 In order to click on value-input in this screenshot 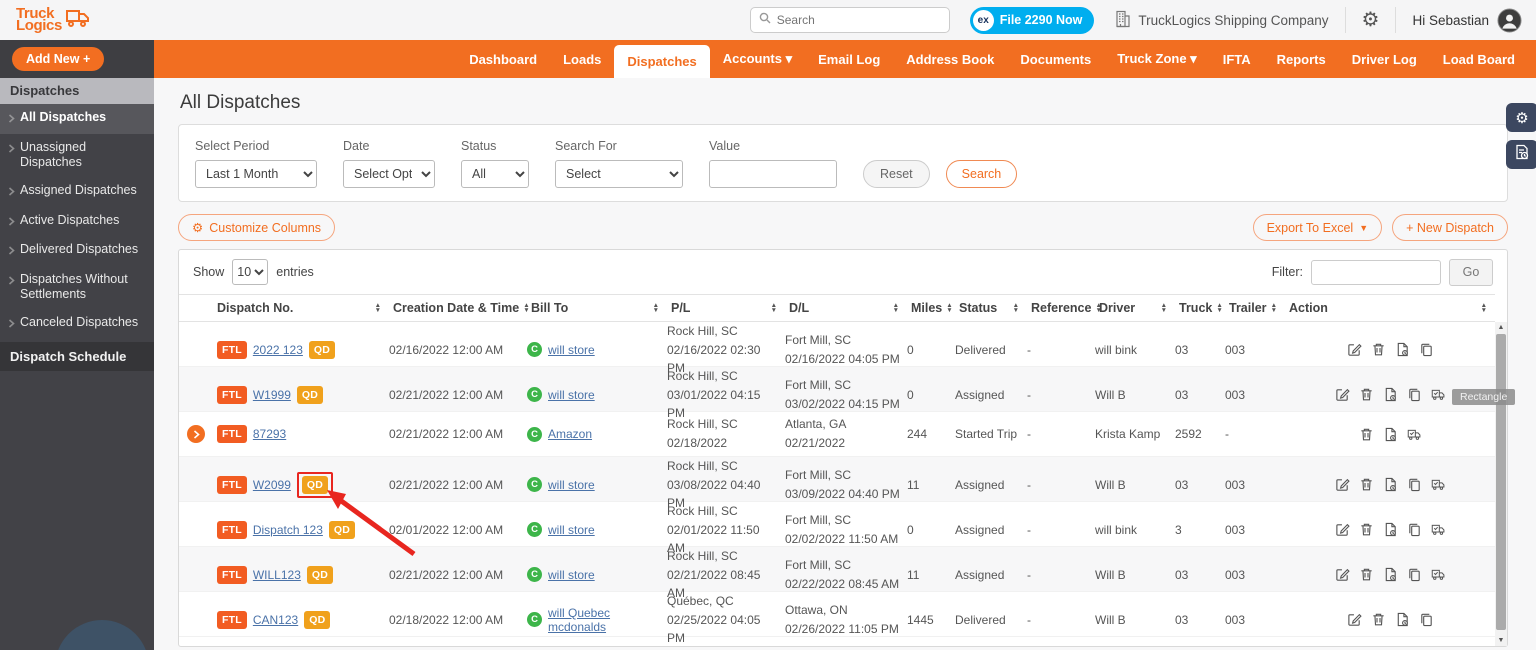, I will do `click(773, 173)`.